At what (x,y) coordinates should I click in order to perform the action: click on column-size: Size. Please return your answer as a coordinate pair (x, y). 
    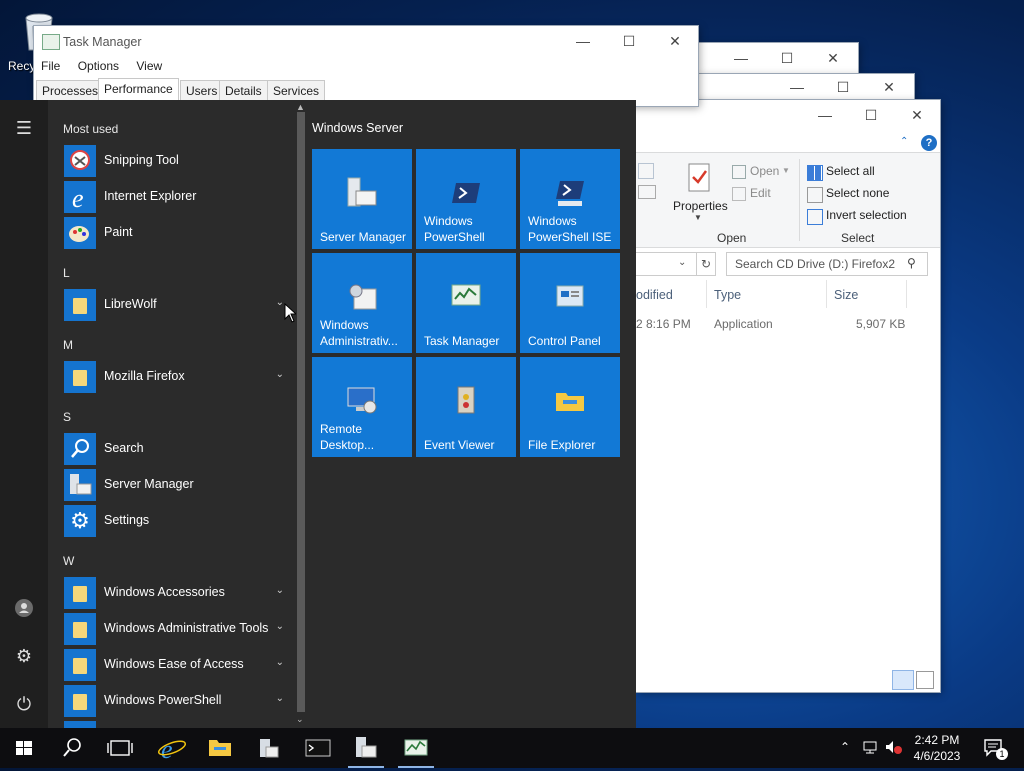
    Looking at the image, I should click on (846, 295).